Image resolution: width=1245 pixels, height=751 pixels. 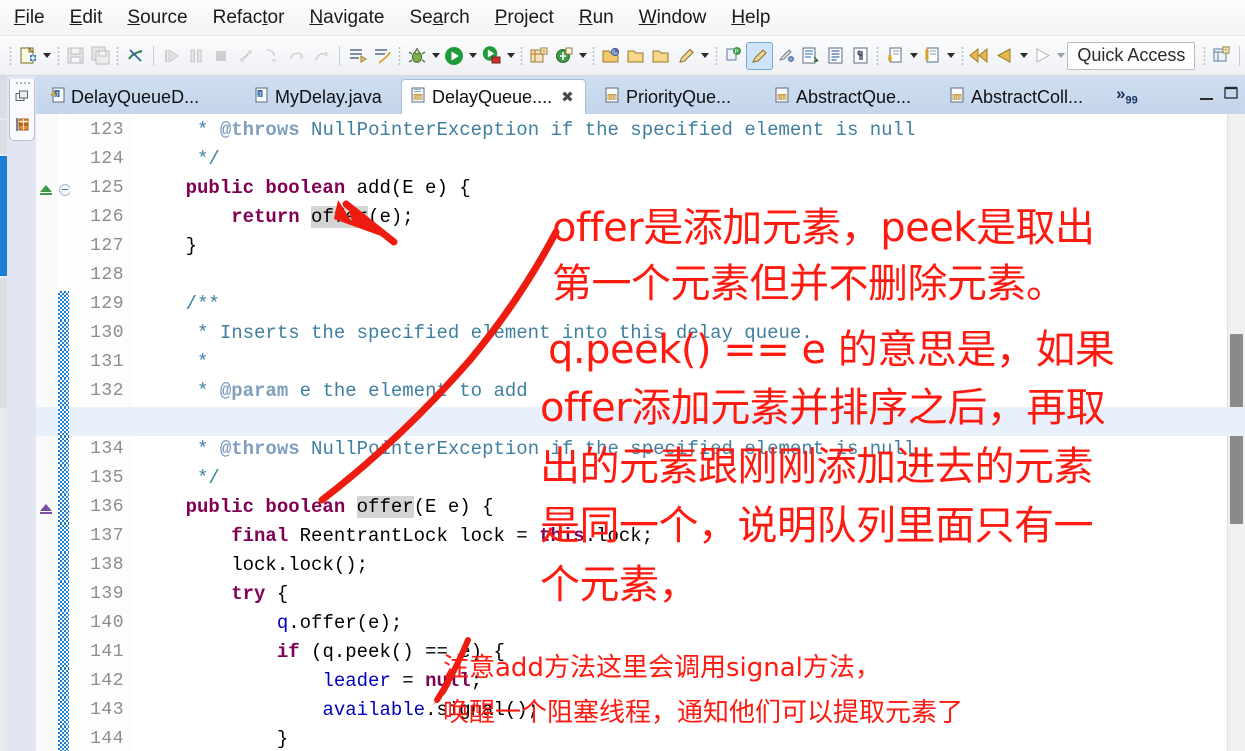 I want to click on line-number: 137, so click(x=107, y=536).